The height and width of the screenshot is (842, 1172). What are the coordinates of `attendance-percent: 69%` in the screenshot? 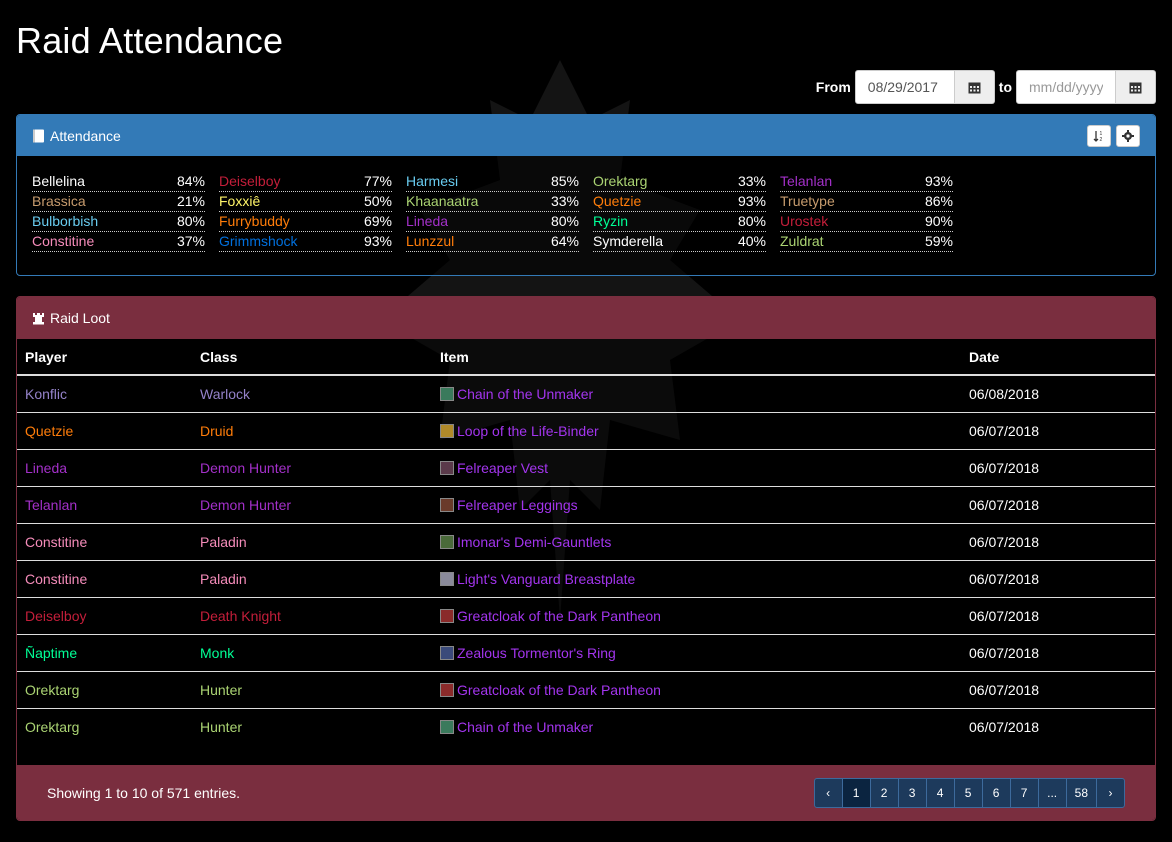 It's located at (378, 221).